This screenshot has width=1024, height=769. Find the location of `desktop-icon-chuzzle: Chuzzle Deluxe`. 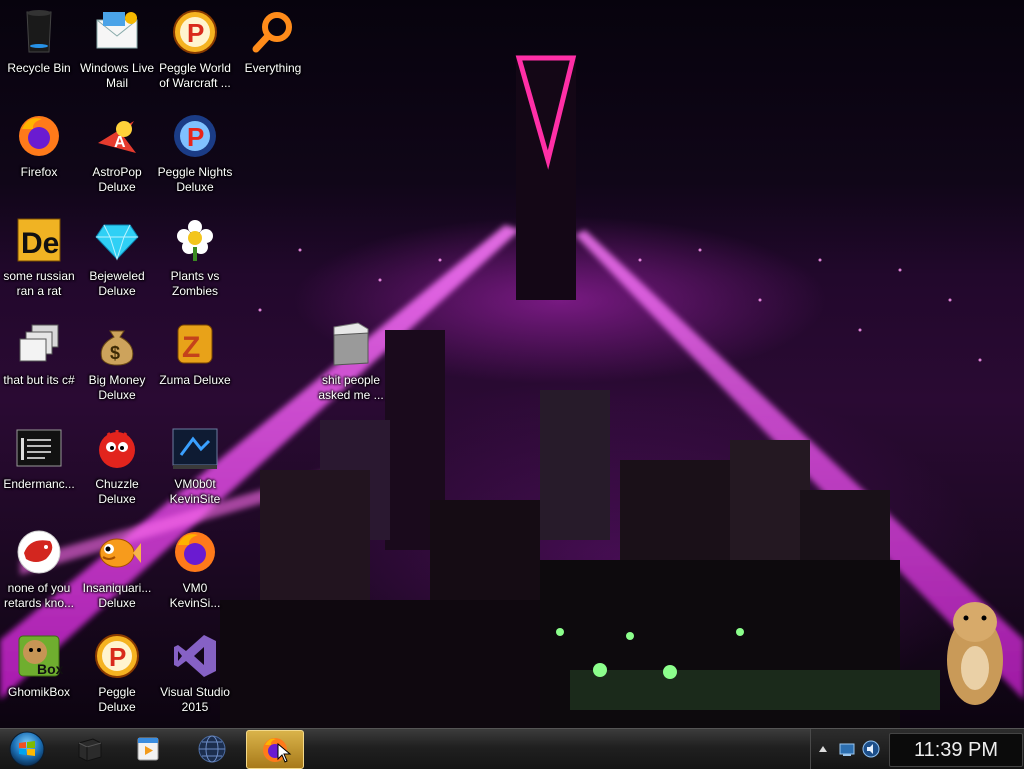

desktop-icon-chuzzle: Chuzzle Deluxe is located at coordinates (117, 468).